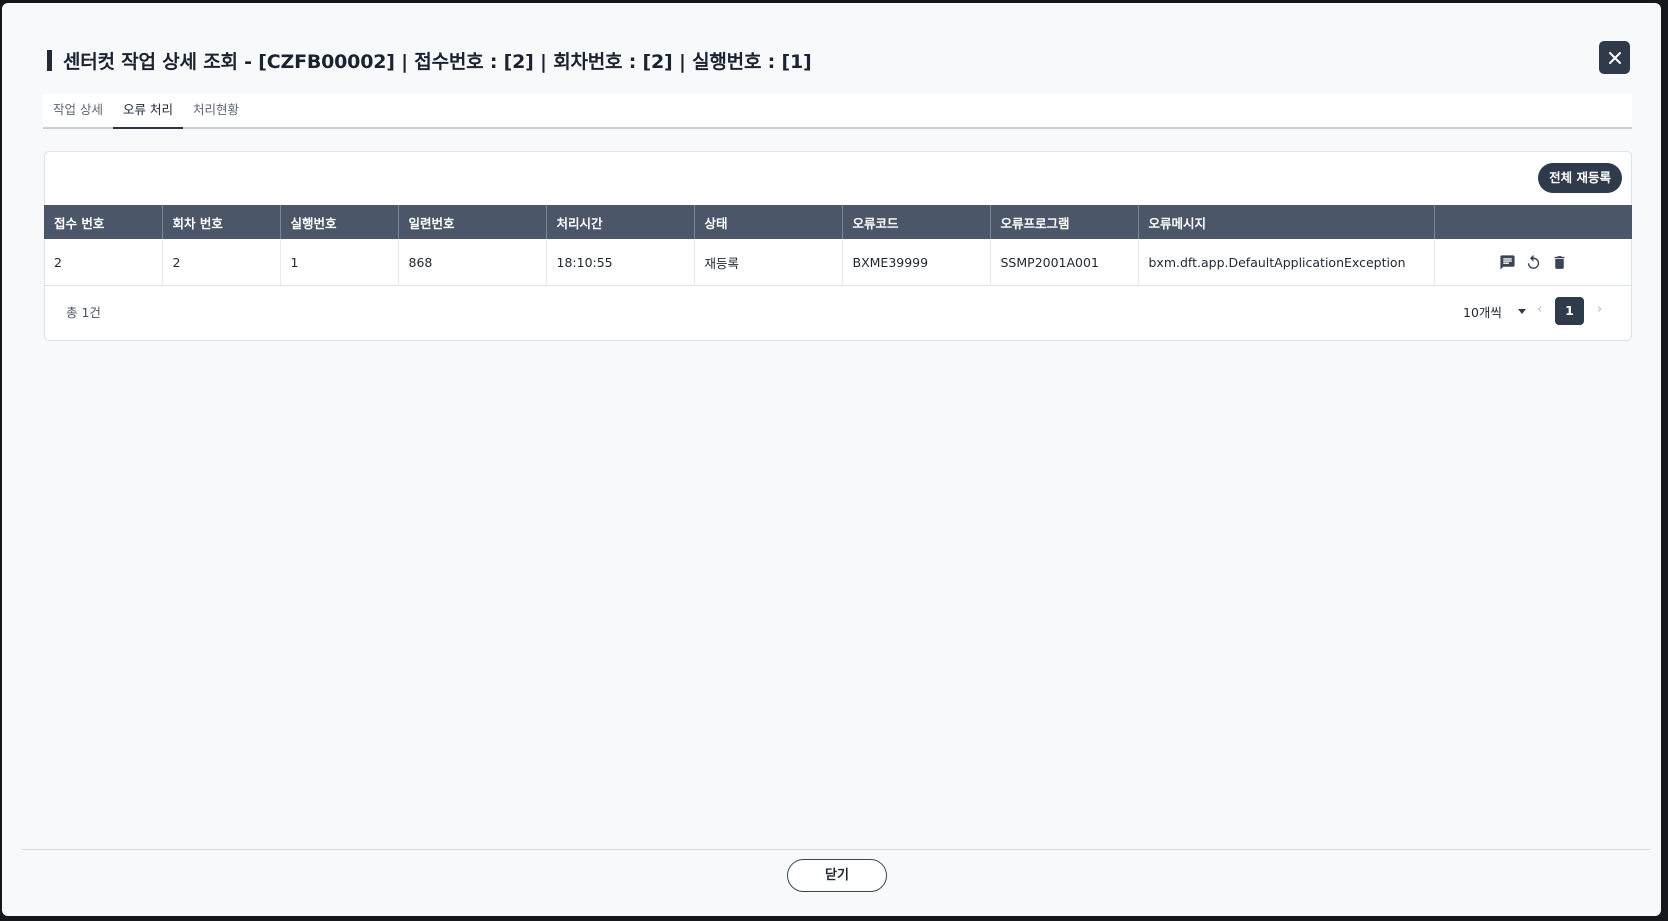 The image size is (1668, 921). Describe the element at coordinates (1482, 312) in the screenshot. I see `page-size-value: 10개씩` at that location.